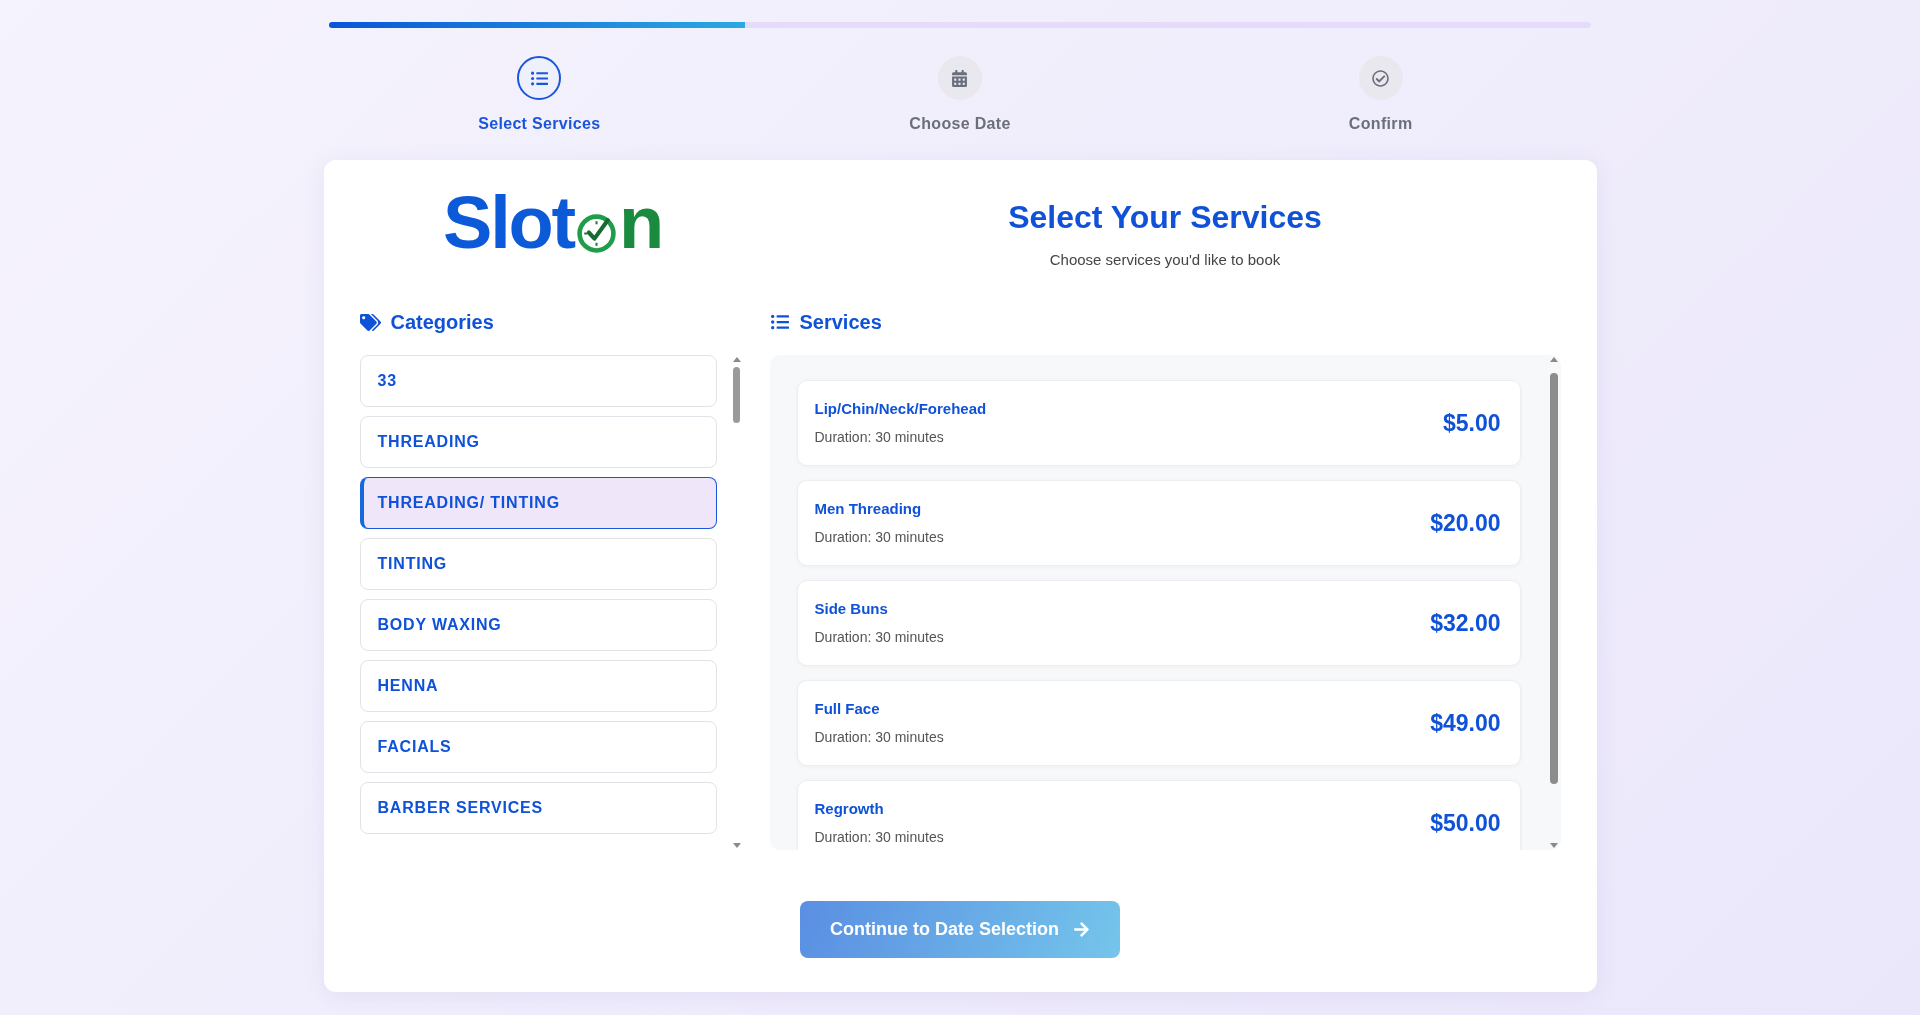  What do you see at coordinates (370, 322) in the screenshot?
I see `tags-icon` at bounding box center [370, 322].